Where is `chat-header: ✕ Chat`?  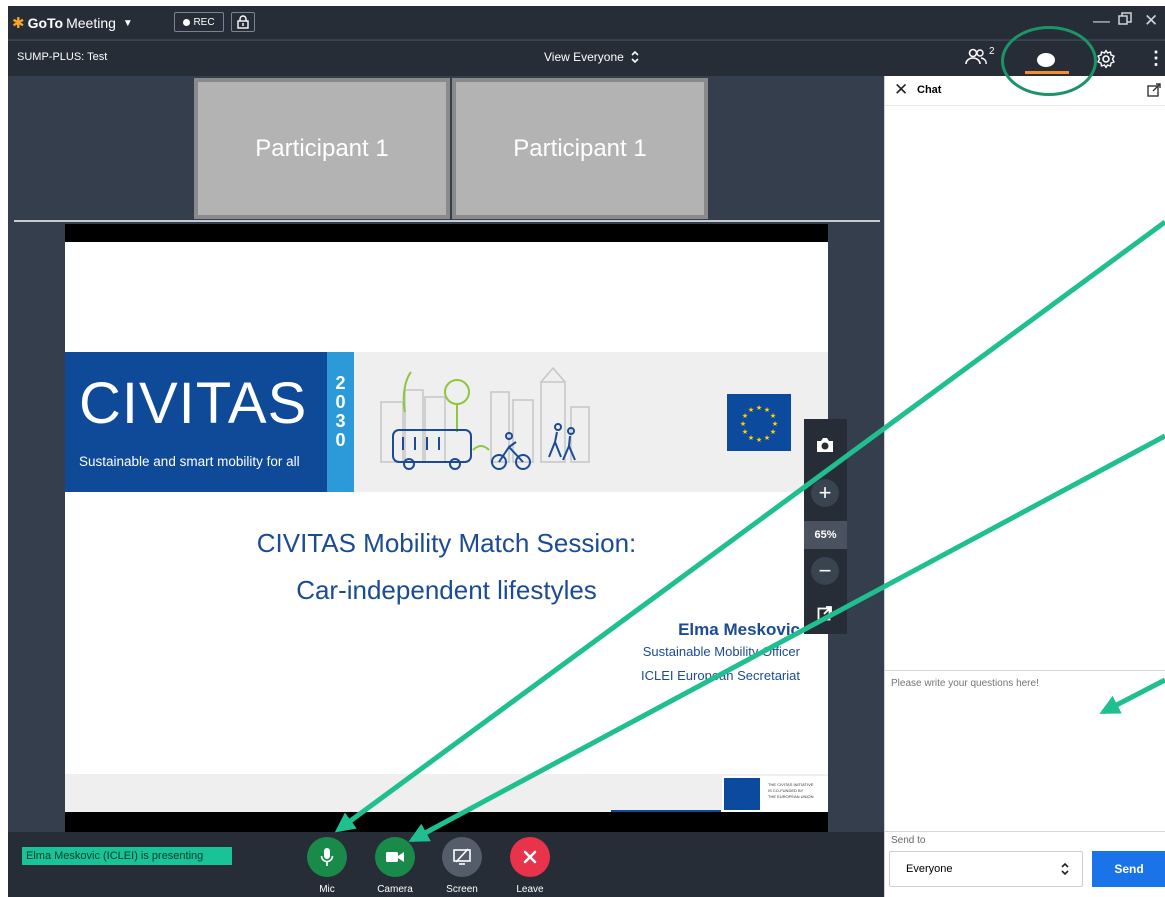
chat-header: ✕ Chat is located at coordinates (1025, 91).